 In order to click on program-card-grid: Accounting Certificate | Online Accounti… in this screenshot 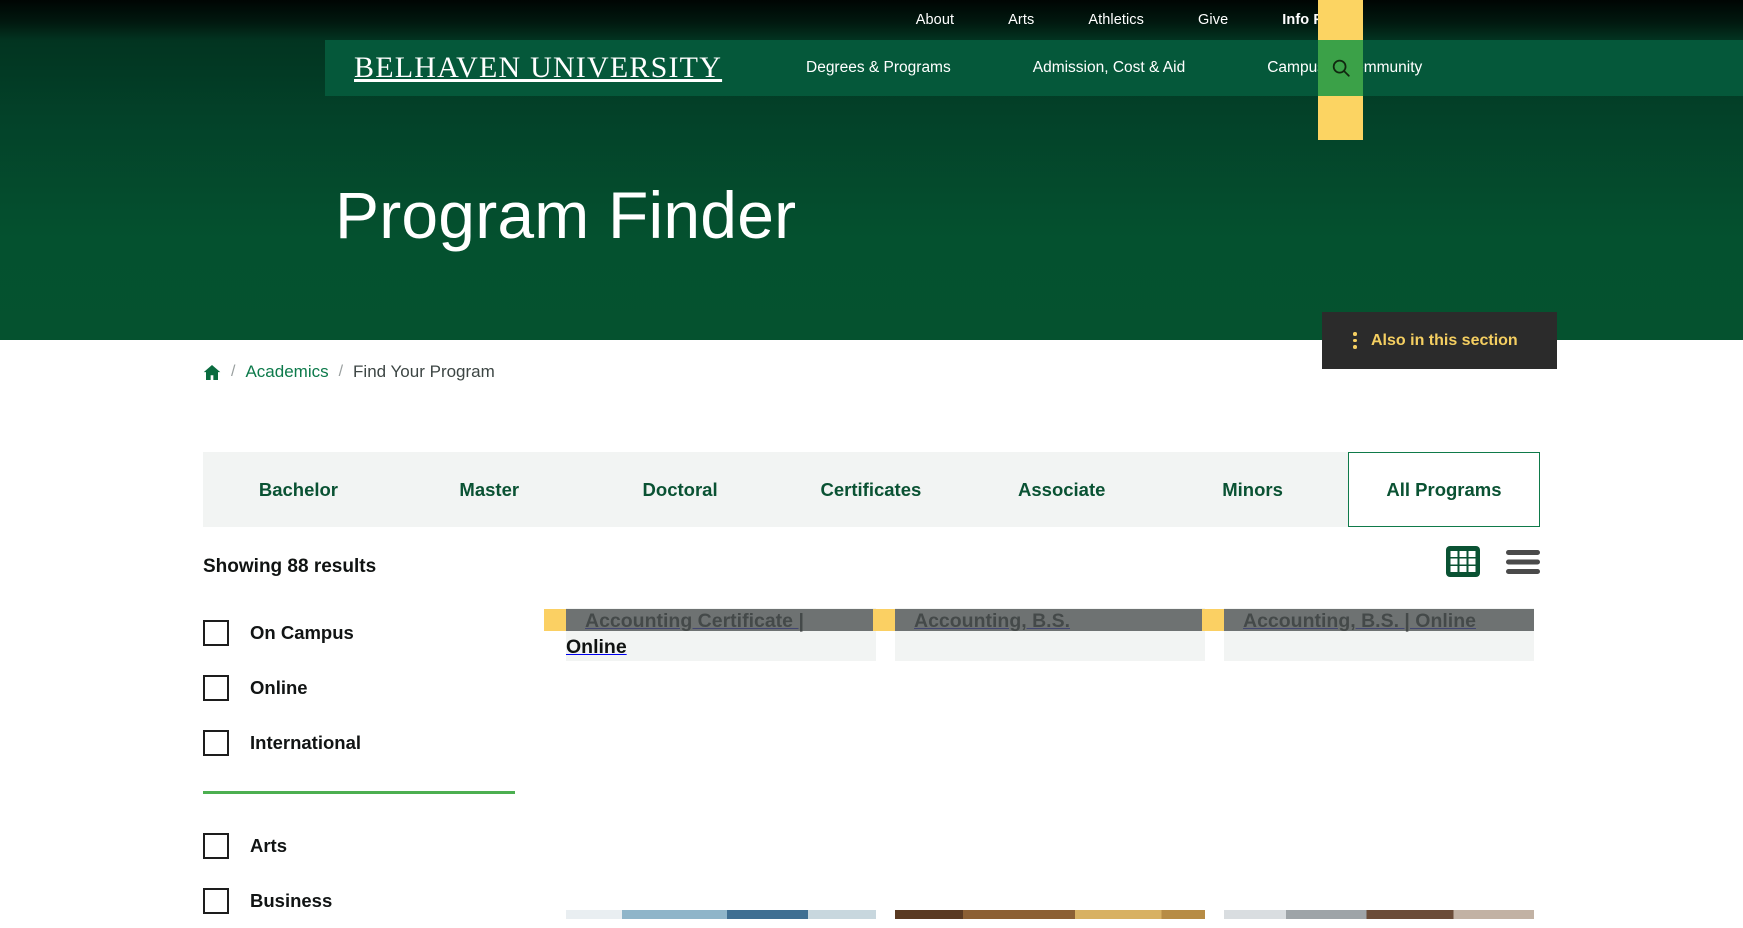, I will do `click(1043, 634)`.